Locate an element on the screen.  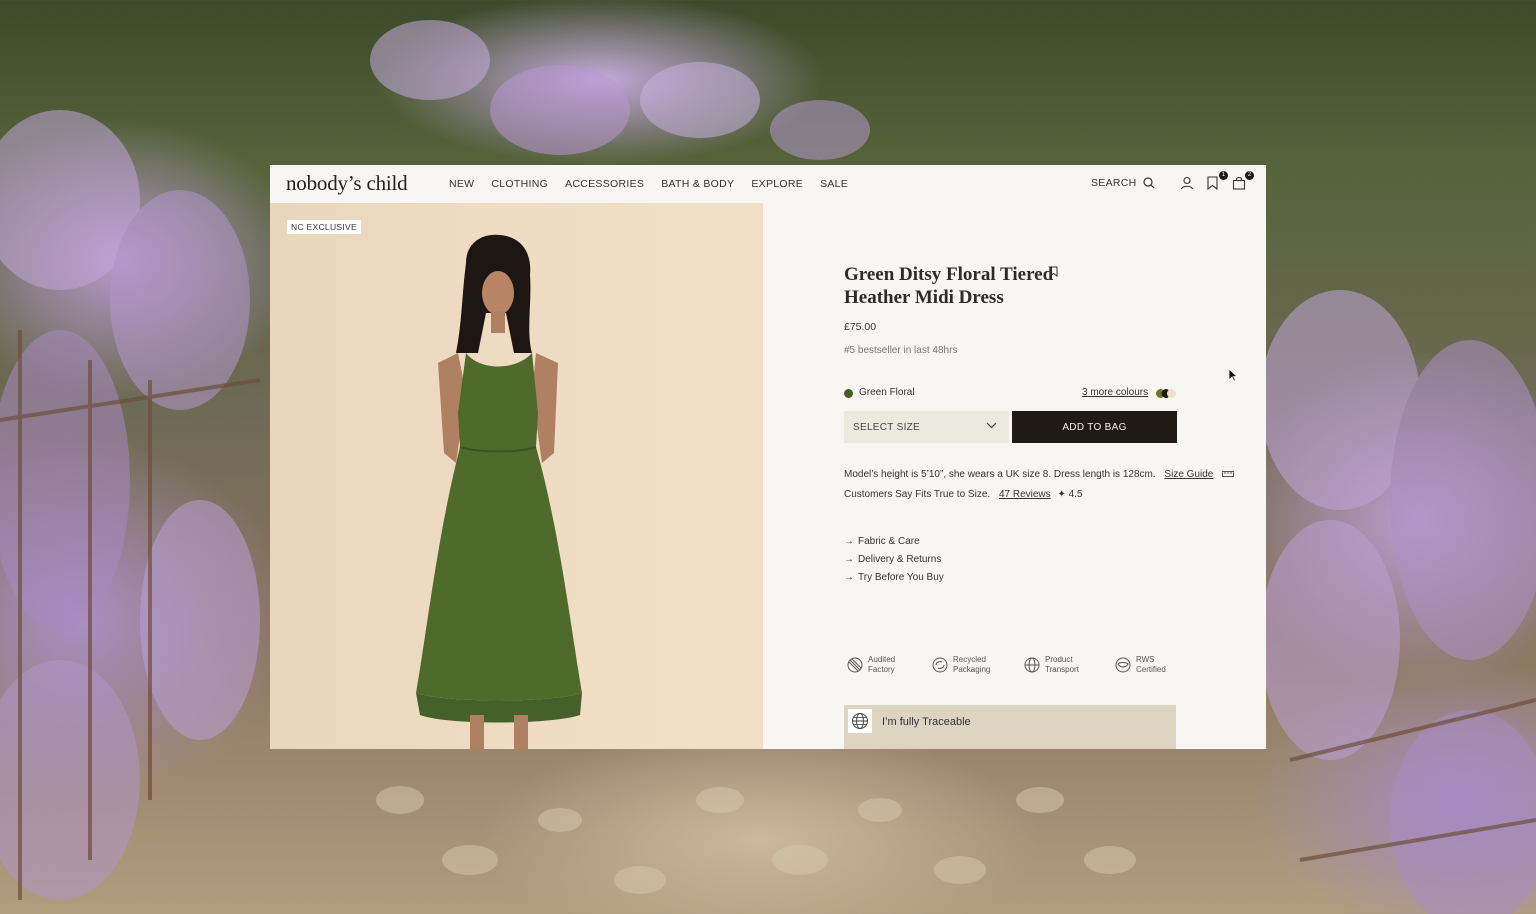
brand-logo: nobody’s child is located at coordinates (347, 183).